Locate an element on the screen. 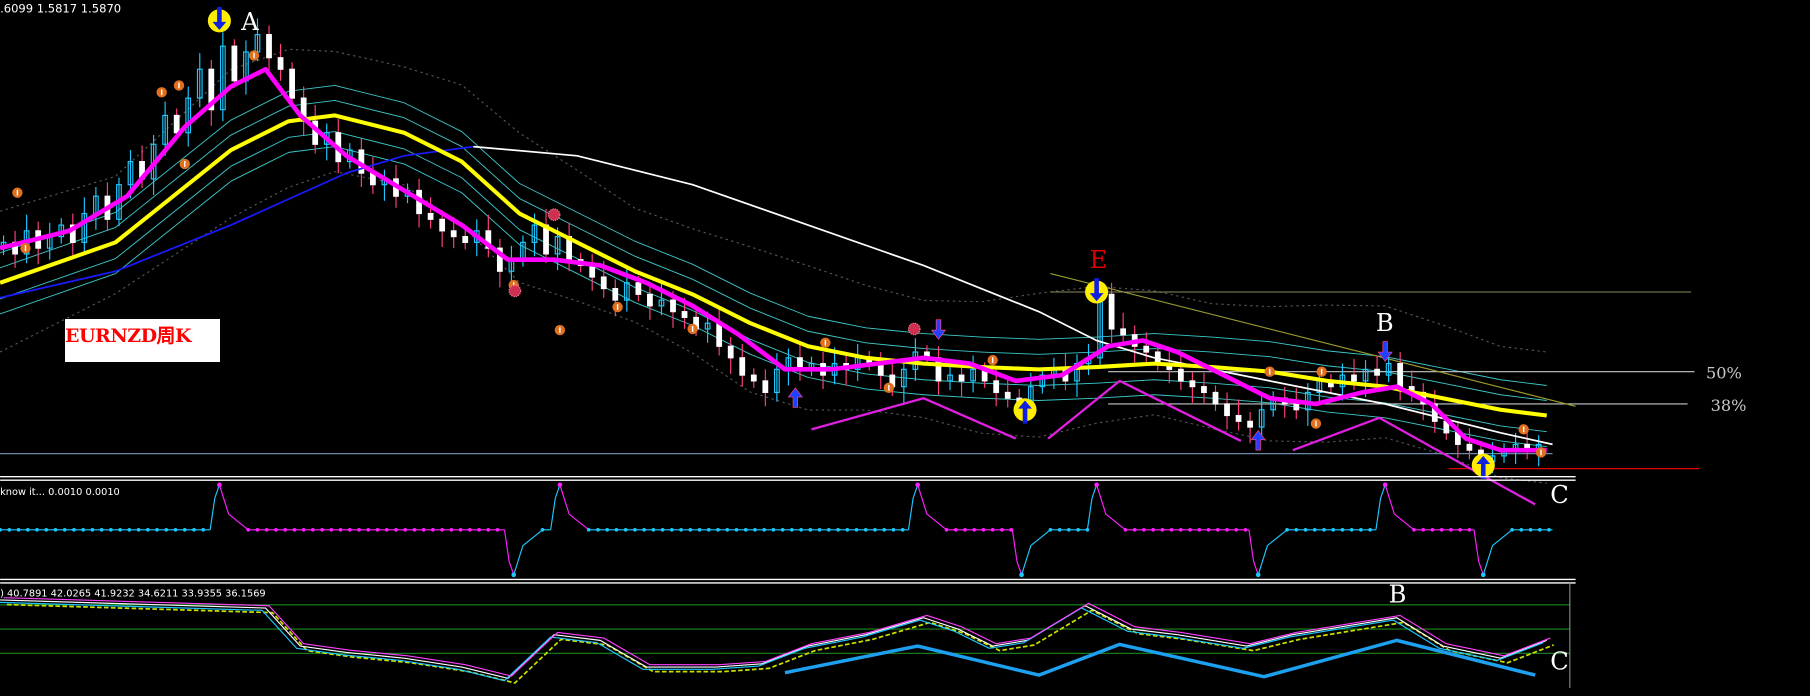 This screenshot has height=696, width=1810. indicator-1-header: know it... 0.0010 0.0010 is located at coordinates (60, 492).